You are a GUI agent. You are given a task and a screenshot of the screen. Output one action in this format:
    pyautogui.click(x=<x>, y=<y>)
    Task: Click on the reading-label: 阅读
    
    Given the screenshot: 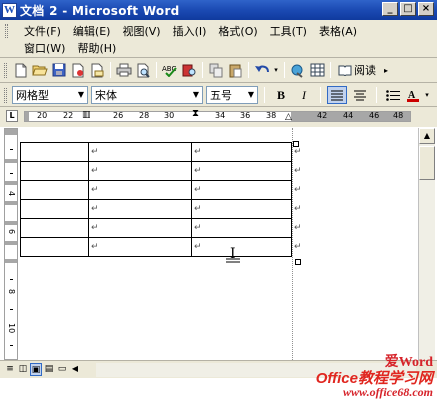 What is the action you would take?
    pyautogui.click(x=365, y=70)
    